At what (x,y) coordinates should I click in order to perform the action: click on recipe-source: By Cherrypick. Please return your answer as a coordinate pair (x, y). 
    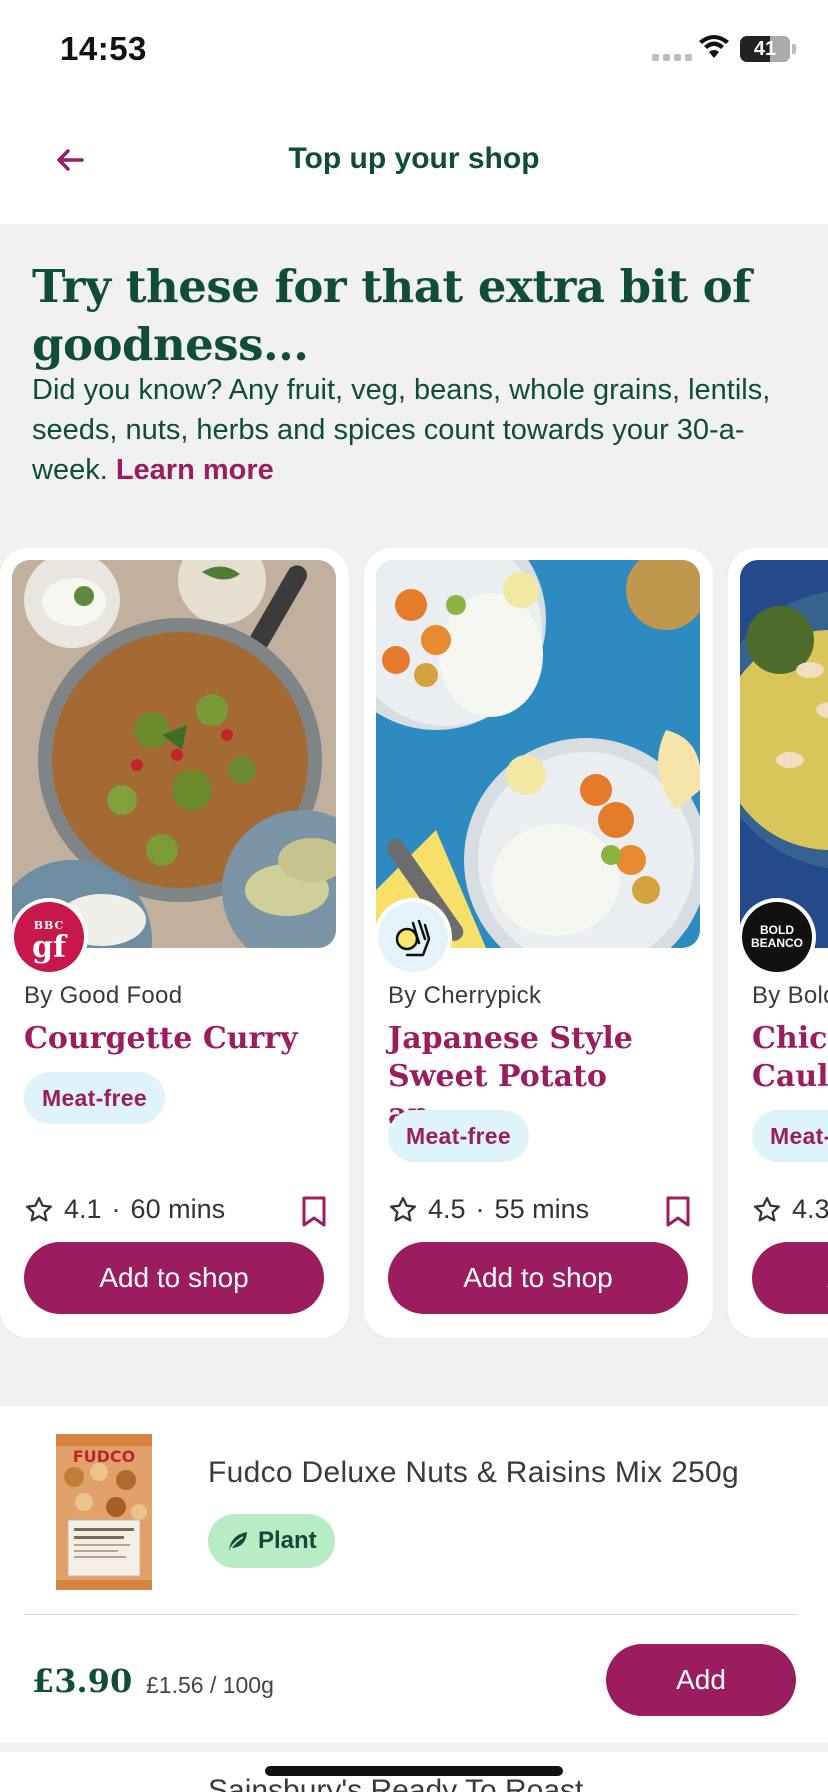
    Looking at the image, I should click on (465, 995).